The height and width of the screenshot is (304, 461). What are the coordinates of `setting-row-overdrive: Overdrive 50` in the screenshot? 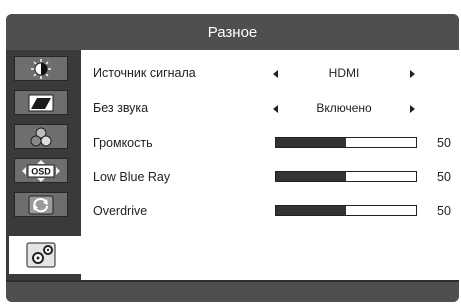 It's located at (270, 212).